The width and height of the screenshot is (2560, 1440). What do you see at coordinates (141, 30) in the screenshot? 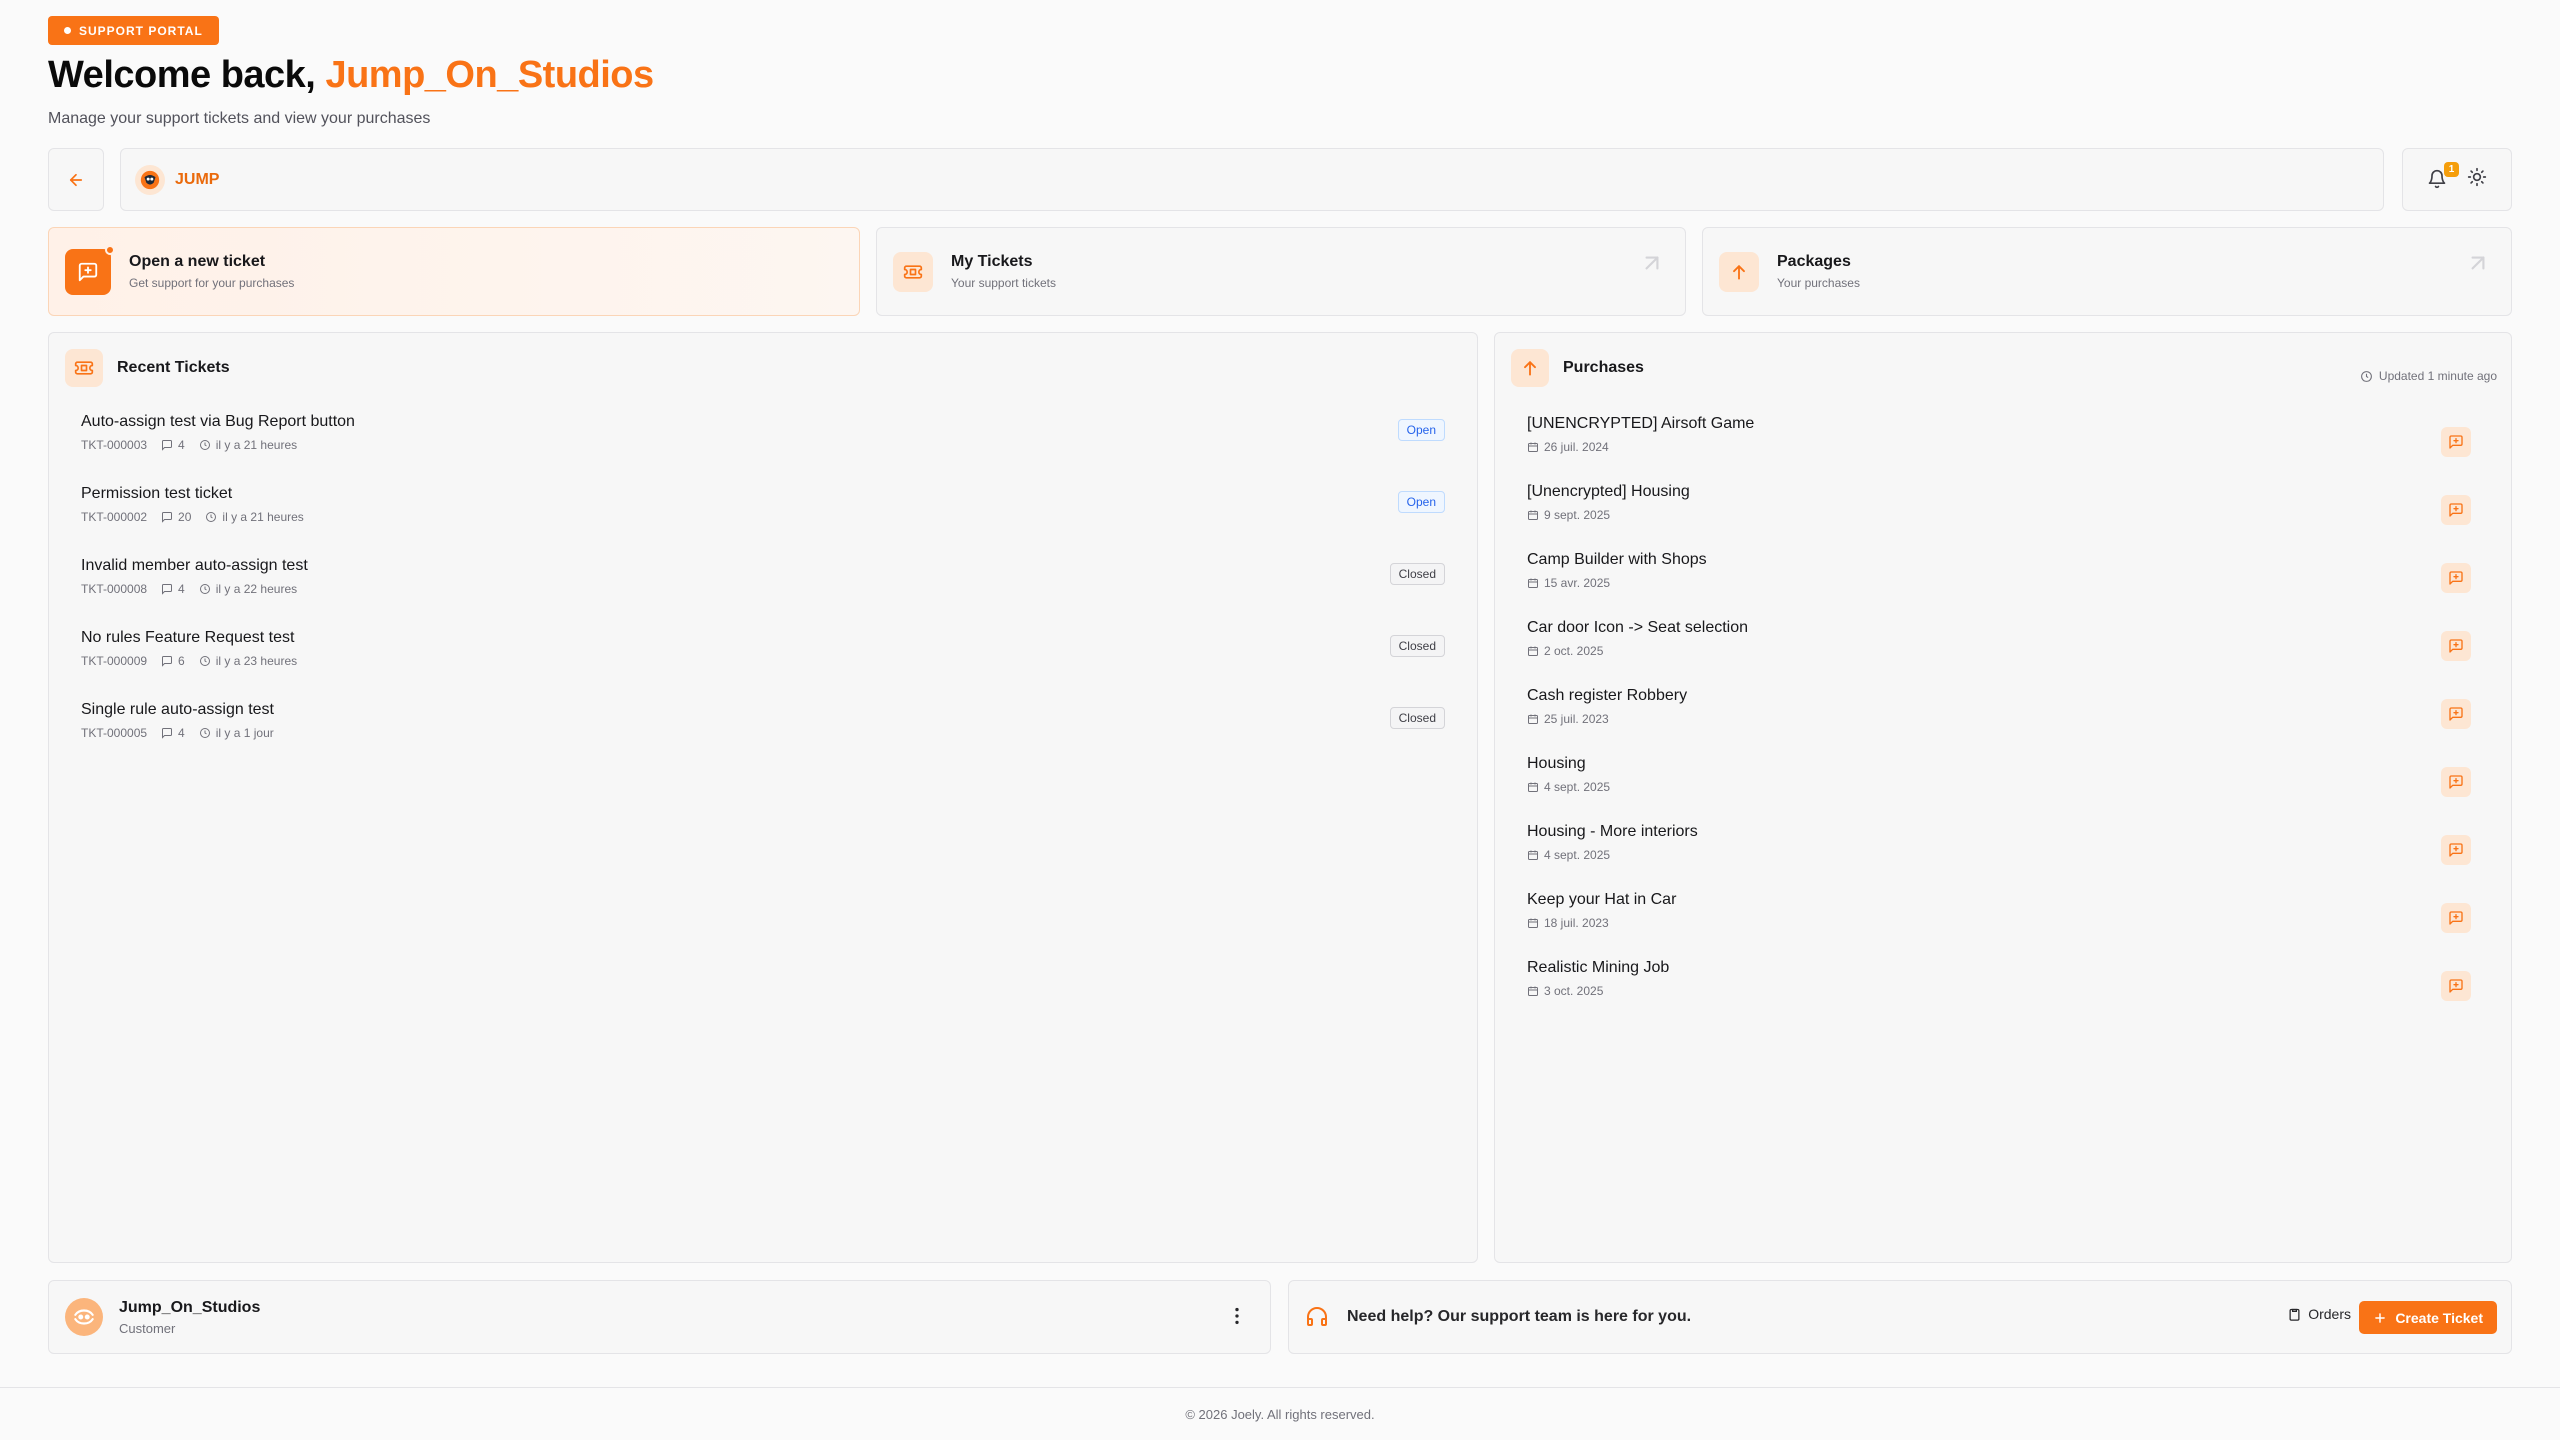
I see `badge-label: SUPPORT PORTAL` at bounding box center [141, 30].